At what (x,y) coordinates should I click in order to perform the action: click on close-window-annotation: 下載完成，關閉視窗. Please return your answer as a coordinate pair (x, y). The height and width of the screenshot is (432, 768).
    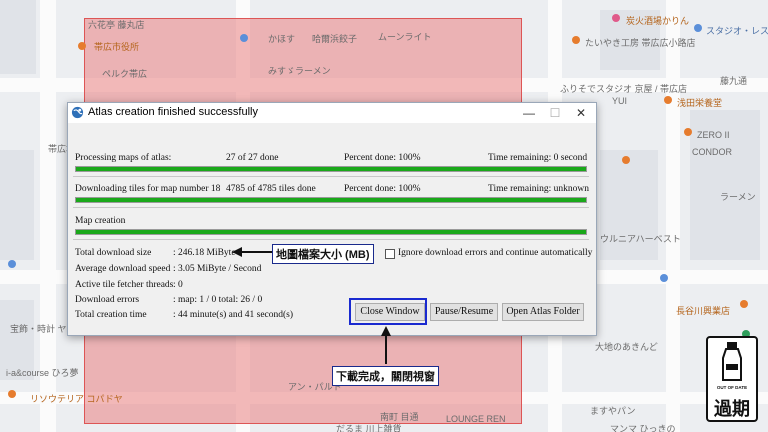
    Looking at the image, I should click on (385, 376).